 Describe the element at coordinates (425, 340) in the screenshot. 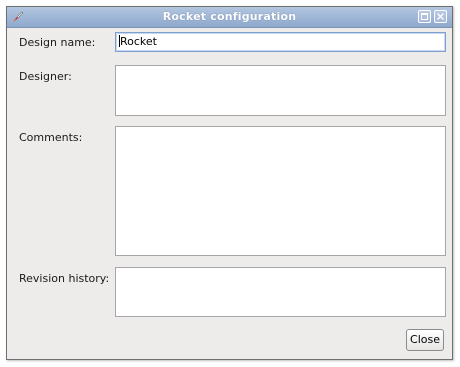

I see `close-button: Close` at that location.